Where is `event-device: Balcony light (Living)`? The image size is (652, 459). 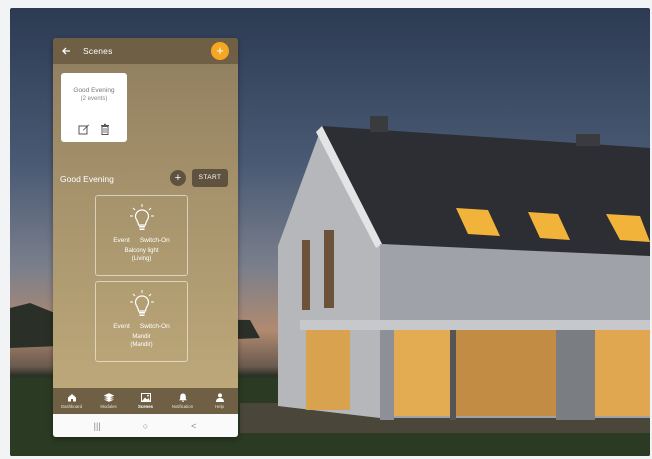
event-device: Balcony light (Living) is located at coordinates (141, 255).